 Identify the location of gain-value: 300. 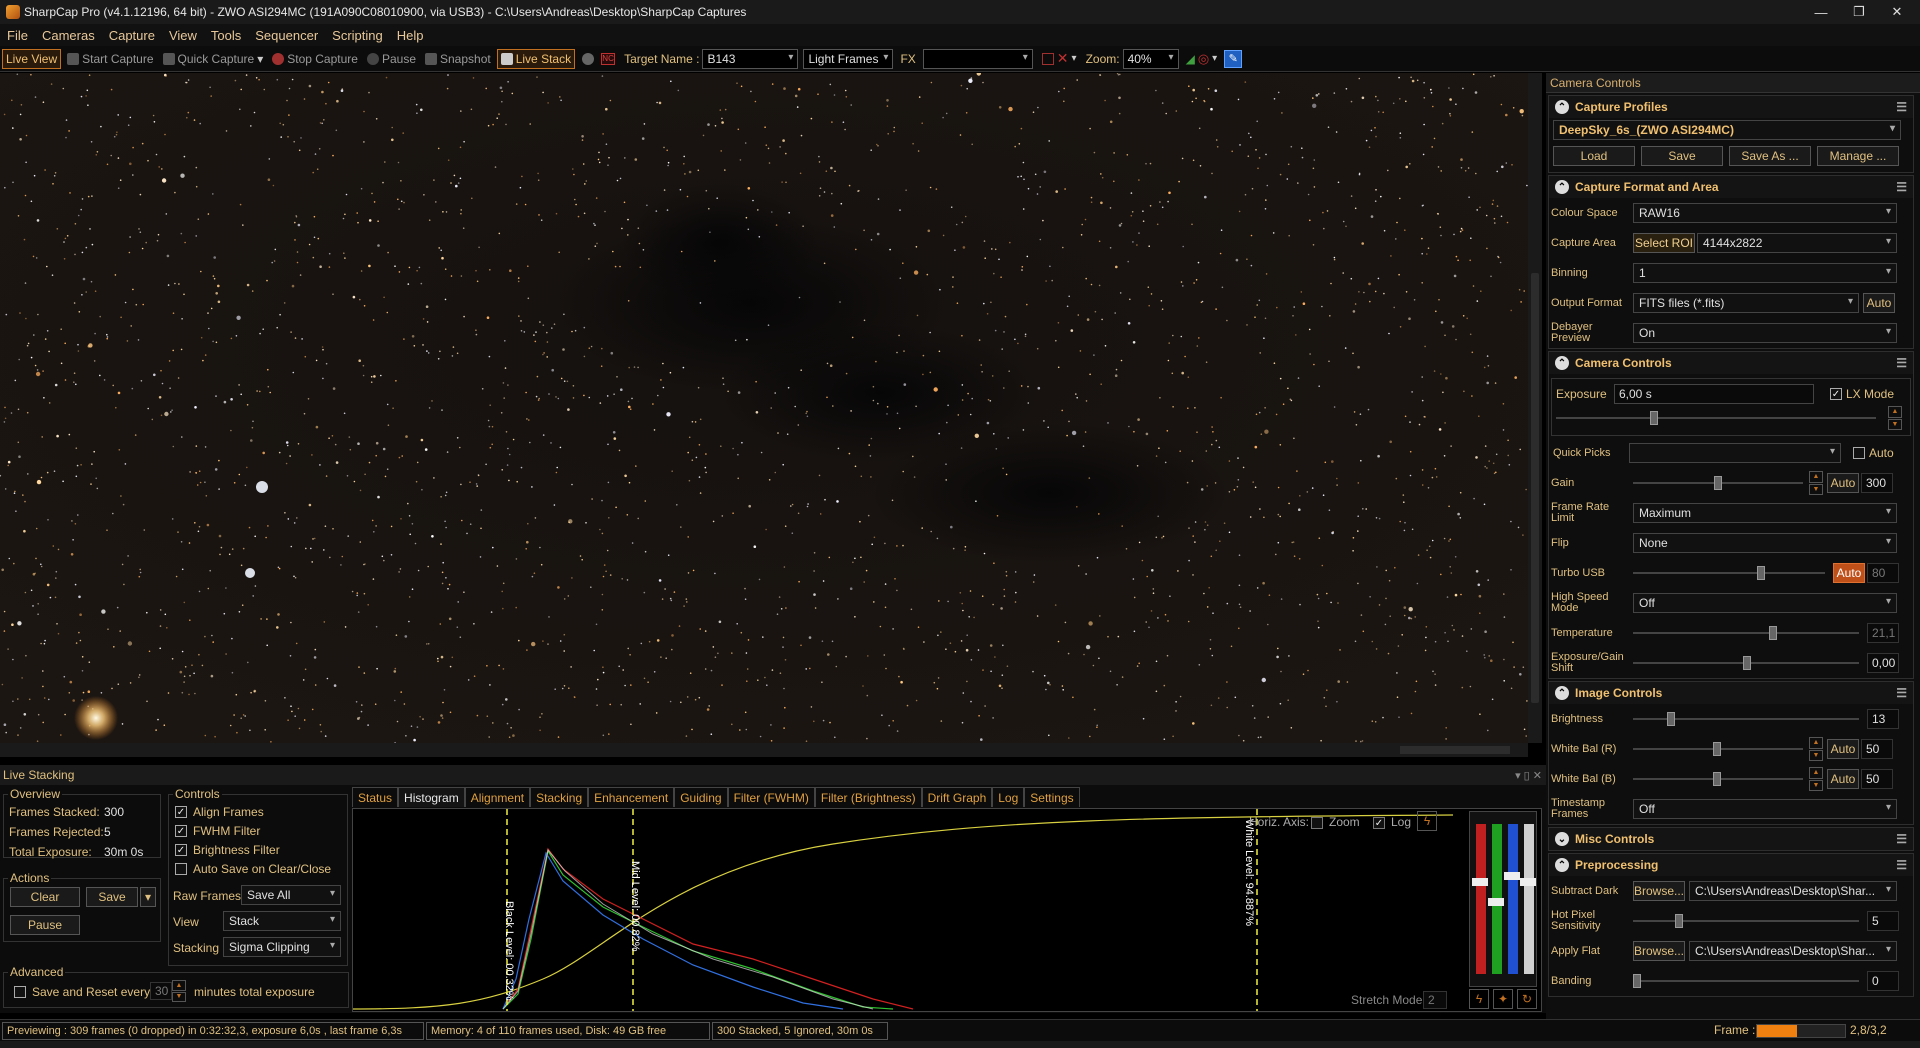
(1877, 483).